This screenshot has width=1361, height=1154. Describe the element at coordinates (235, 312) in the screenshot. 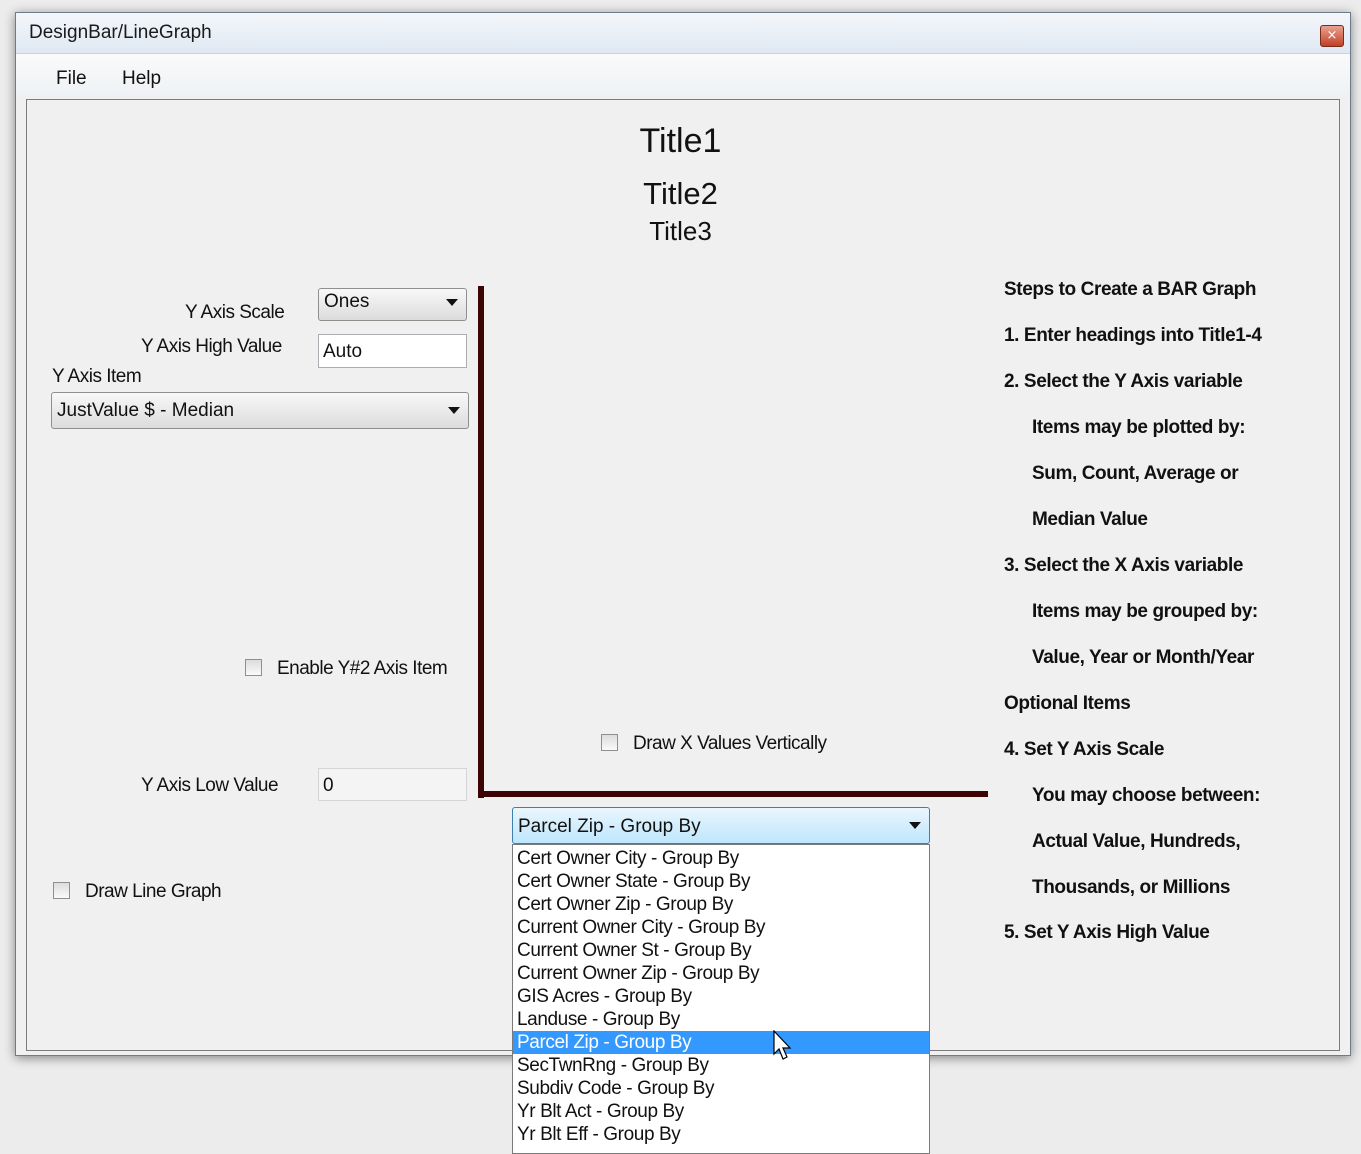

I see `y-axis-scale-label: Y Axis Scale` at that location.